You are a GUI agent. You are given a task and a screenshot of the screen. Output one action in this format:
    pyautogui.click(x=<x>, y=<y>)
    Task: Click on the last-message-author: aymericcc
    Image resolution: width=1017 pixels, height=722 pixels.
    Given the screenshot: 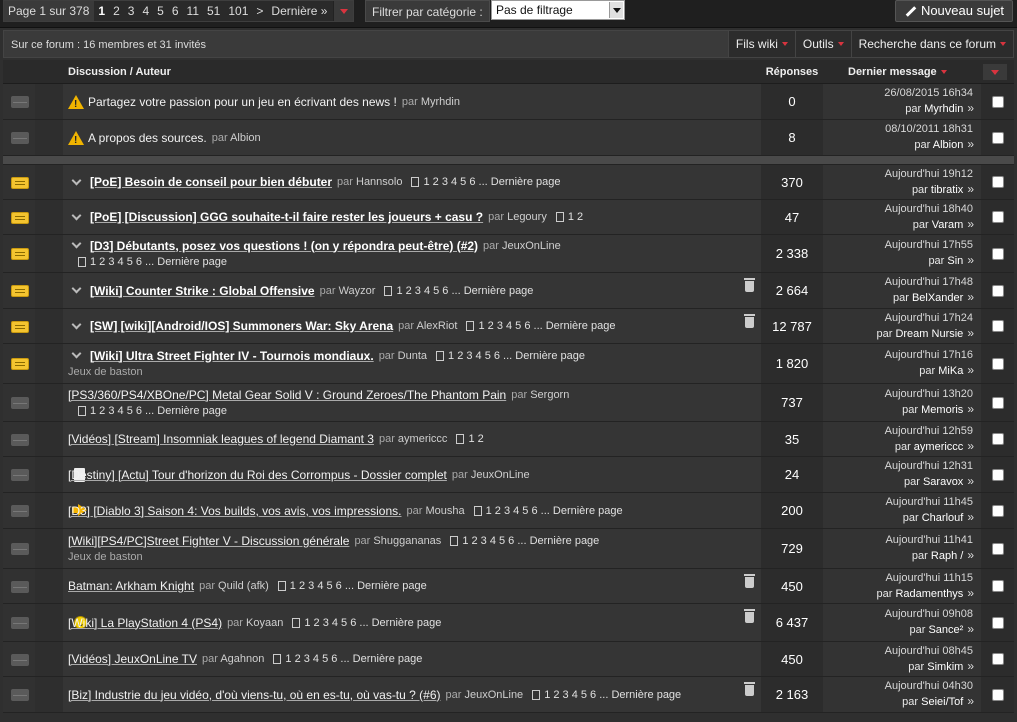 What is the action you would take?
    pyautogui.click(x=939, y=447)
    